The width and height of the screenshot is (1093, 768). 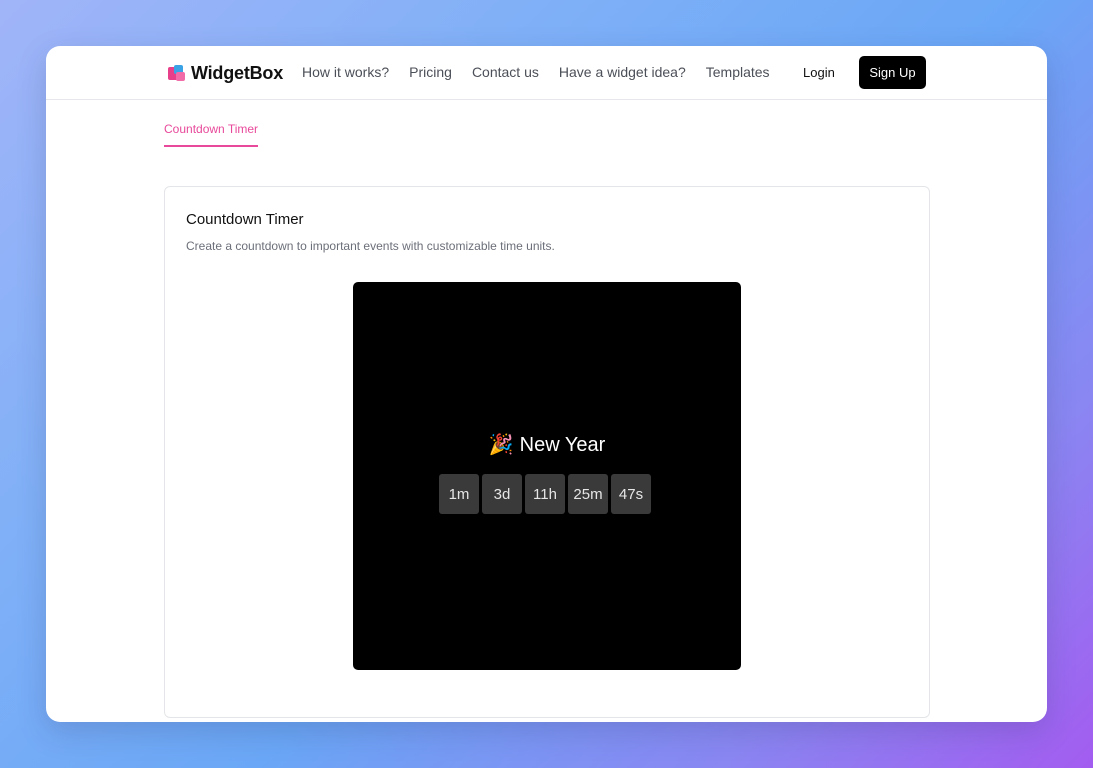 What do you see at coordinates (345, 72) in the screenshot?
I see `nav-link-how-it-works: How it works?` at bounding box center [345, 72].